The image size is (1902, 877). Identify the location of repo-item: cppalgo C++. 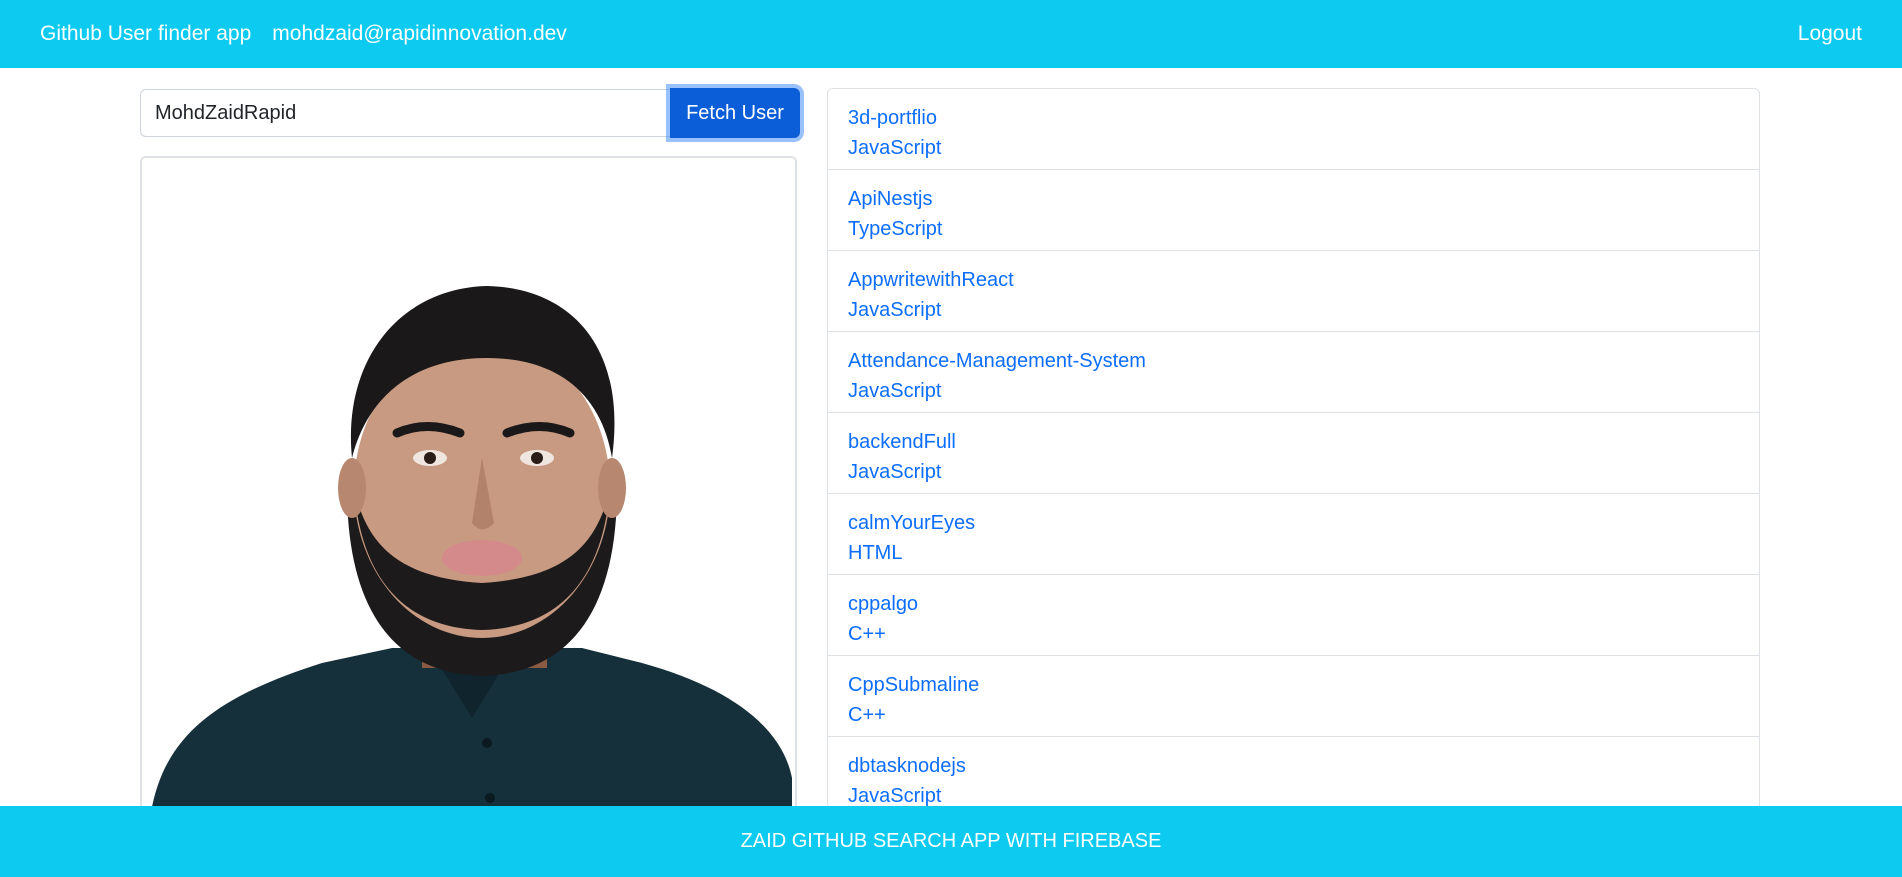
(1293, 615).